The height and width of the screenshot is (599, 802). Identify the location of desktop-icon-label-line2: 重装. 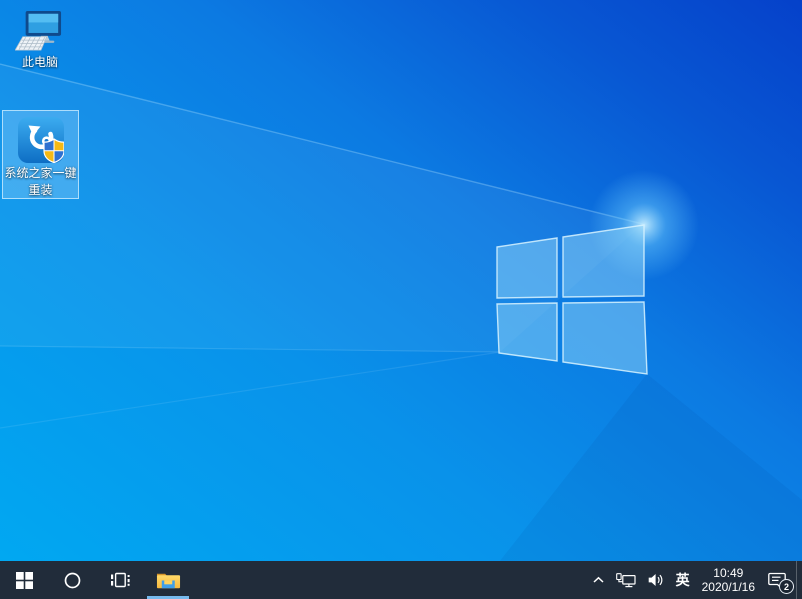
(40, 190).